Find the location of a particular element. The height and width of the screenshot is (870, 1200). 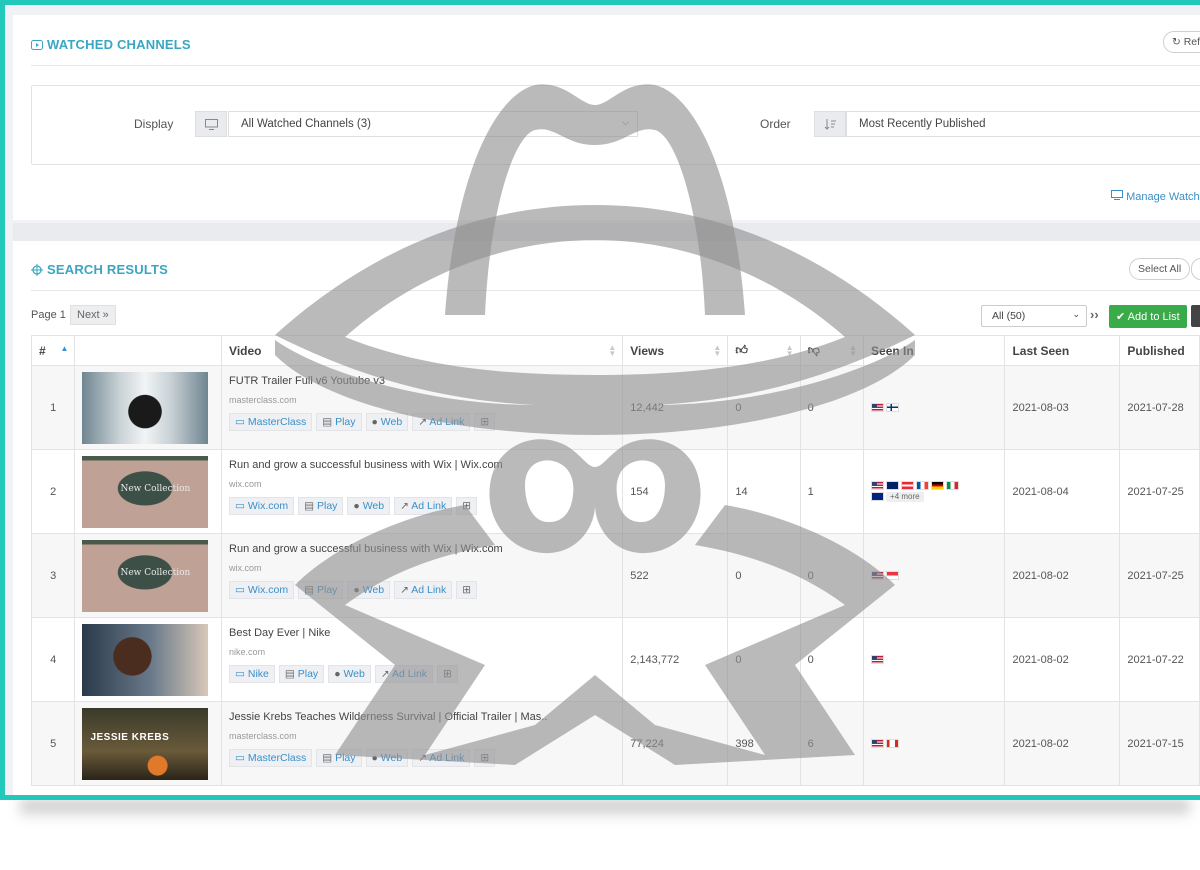

monitor-icon is located at coordinates (1117, 195).